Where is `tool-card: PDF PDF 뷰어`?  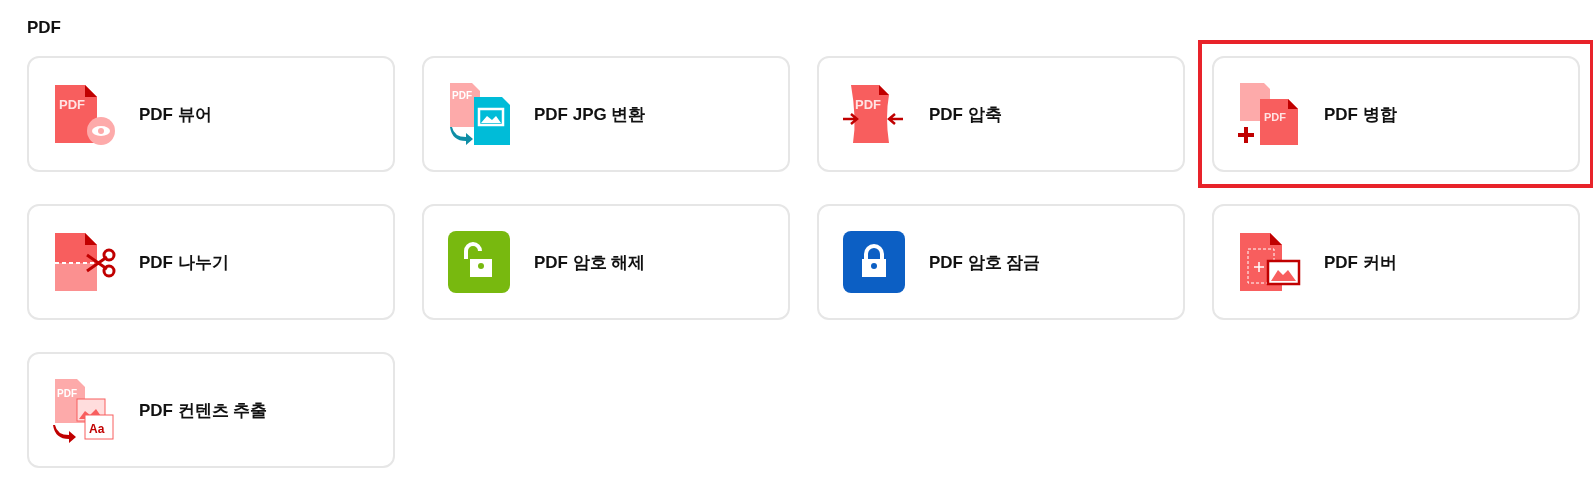
tool-card: PDF PDF 뷰어 is located at coordinates (211, 114).